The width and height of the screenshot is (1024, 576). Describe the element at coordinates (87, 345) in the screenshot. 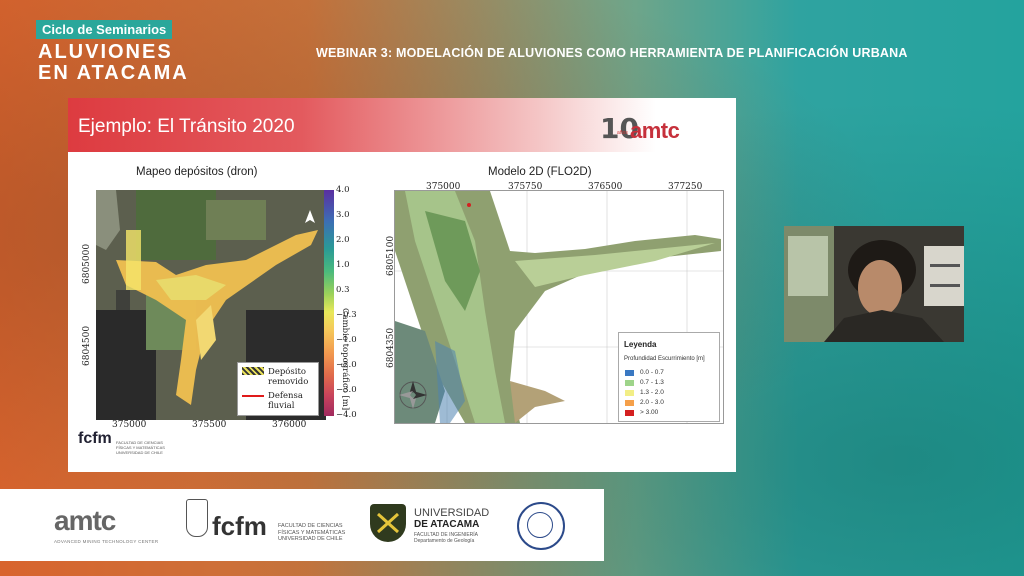

I see `y-tick: 6804500` at that location.